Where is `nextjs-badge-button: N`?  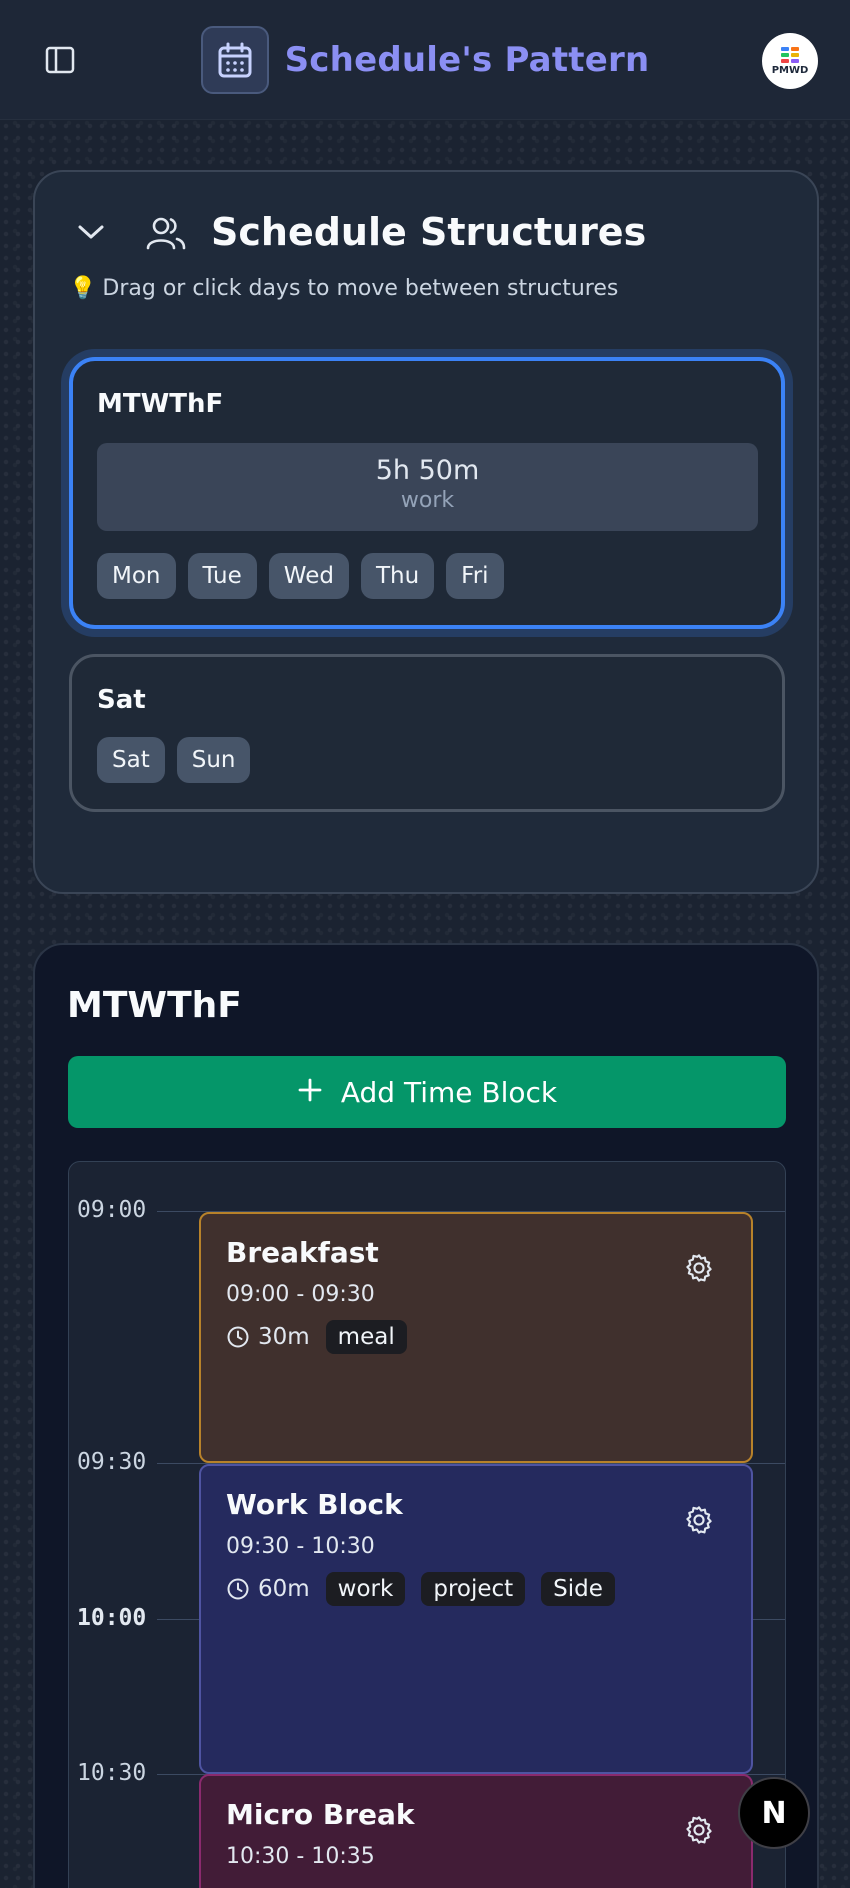 nextjs-badge-button: N is located at coordinates (774, 1813).